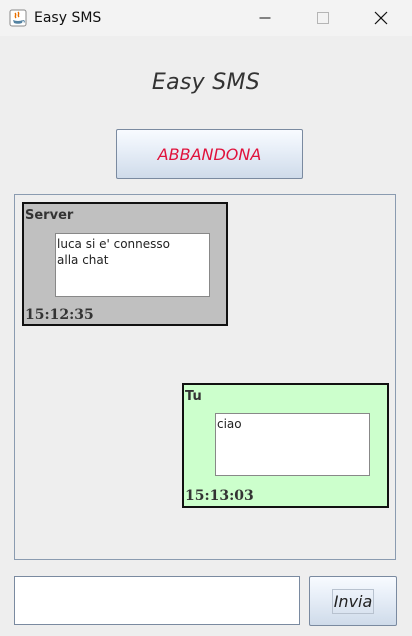 Image resolution: width=412 pixels, height=636 pixels. Describe the element at coordinates (219, 496) in the screenshot. I see `message-time: 15:13:03` at that location.